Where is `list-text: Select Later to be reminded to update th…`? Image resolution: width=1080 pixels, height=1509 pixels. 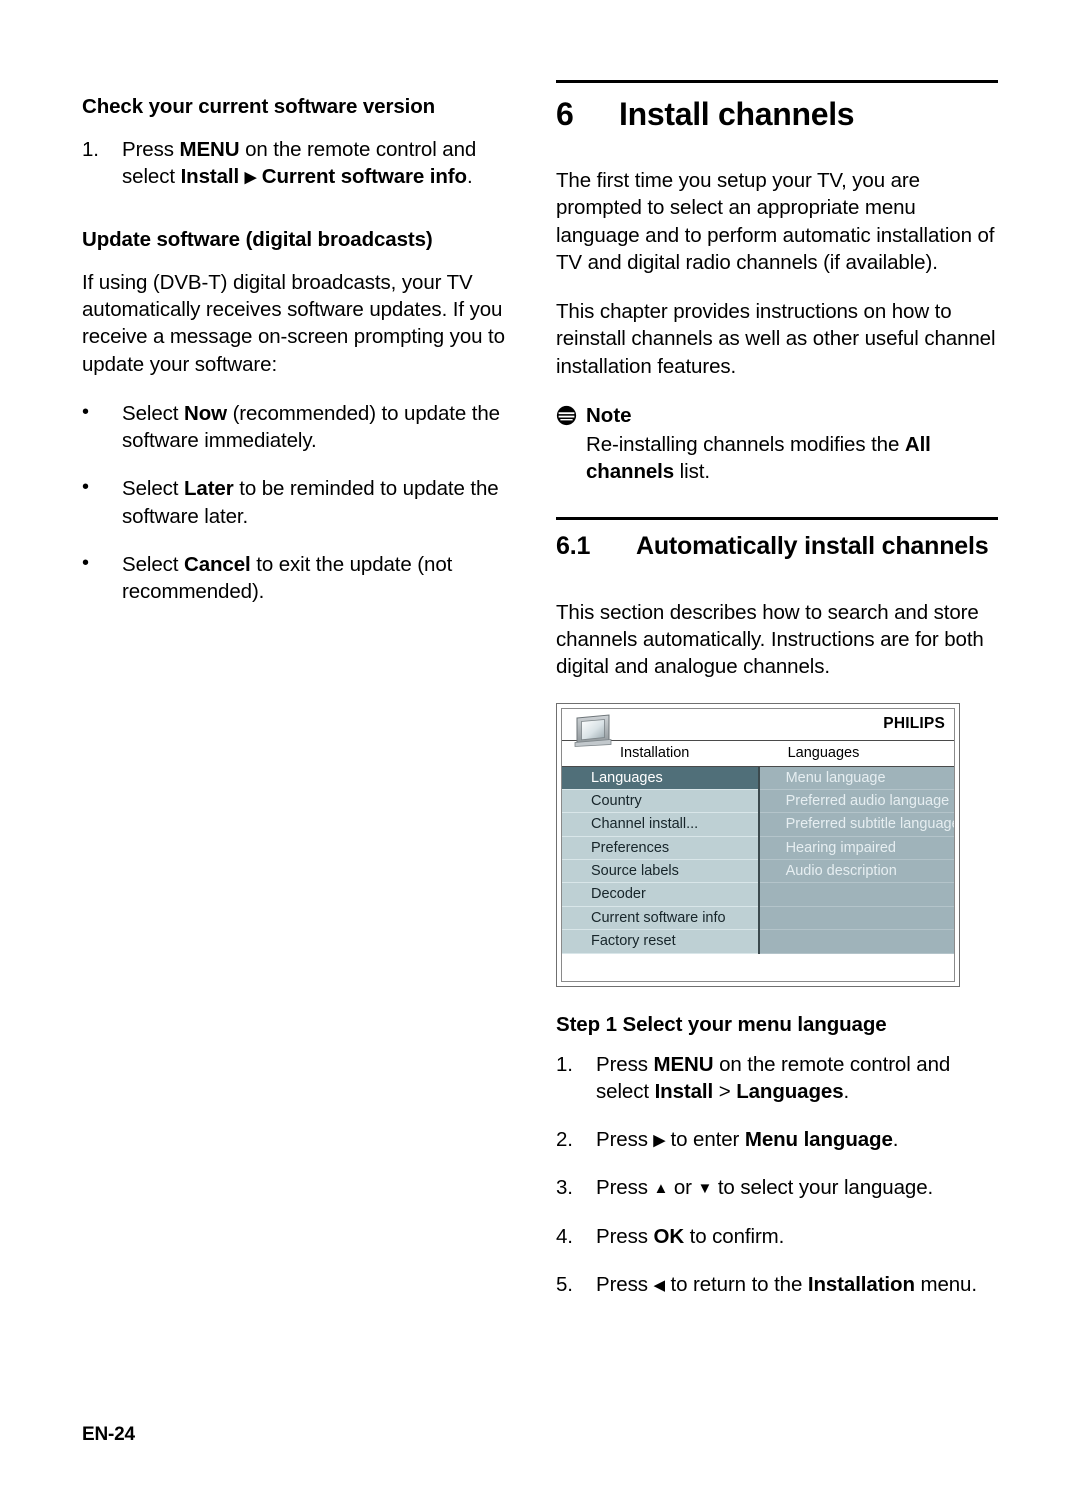 list-text: Select Later to be reminded to update th… is located at coordinates (322, 502).